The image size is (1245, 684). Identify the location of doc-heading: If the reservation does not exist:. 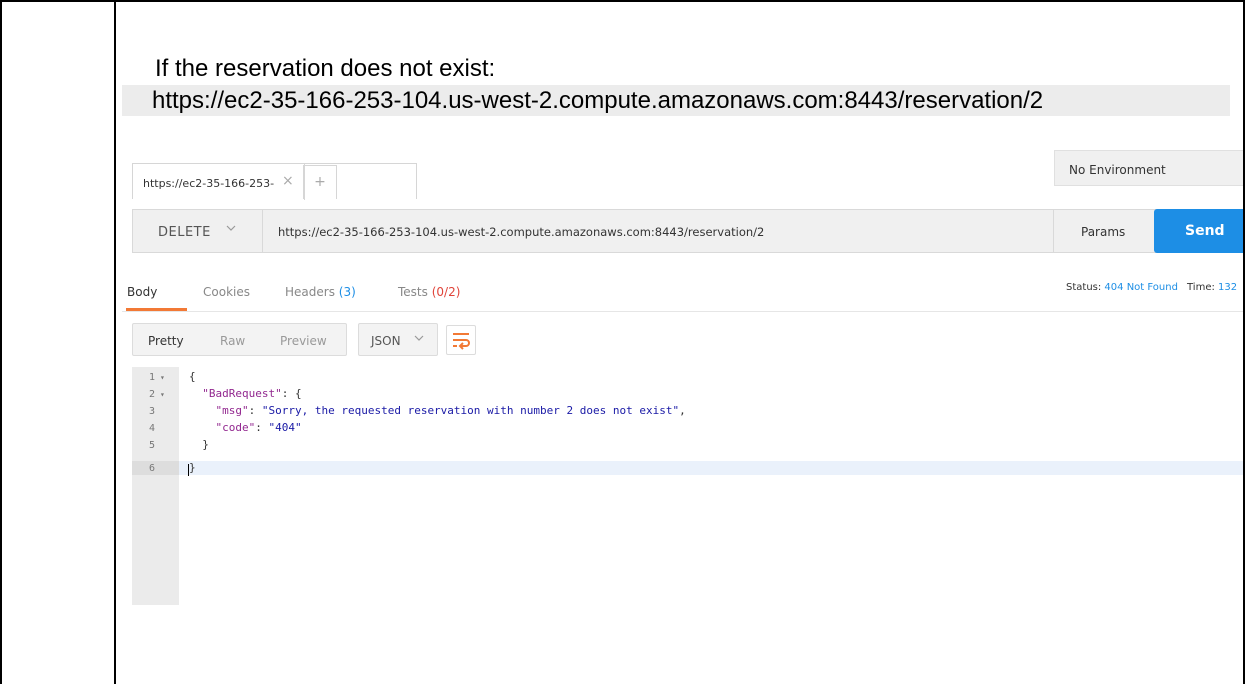
(325, 68).